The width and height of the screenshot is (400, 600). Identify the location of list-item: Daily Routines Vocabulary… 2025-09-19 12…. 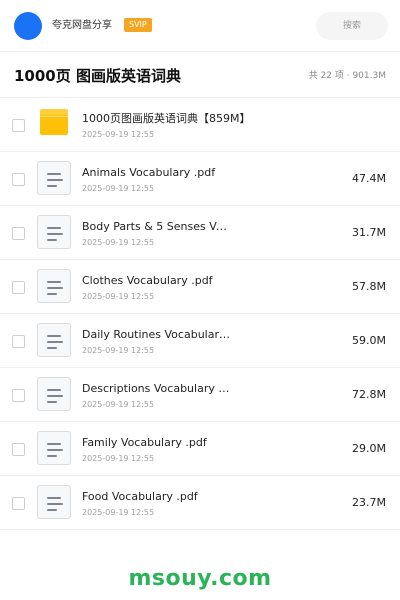
(200, 341).